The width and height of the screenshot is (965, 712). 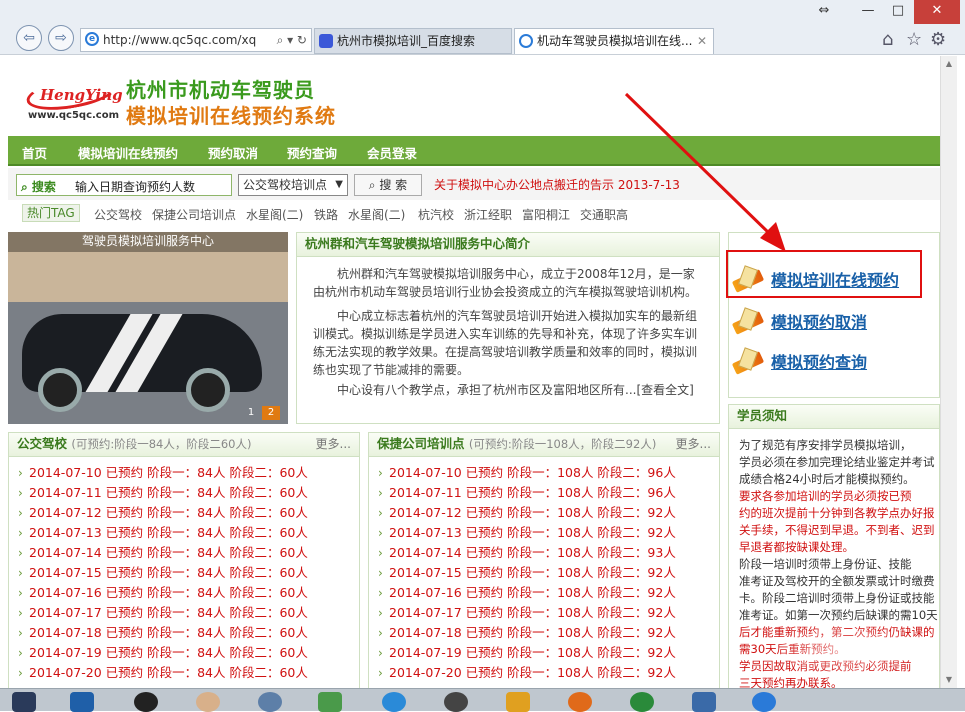 I want to click on schedule-row: 2014-07-10 已预约 阶段一：84人 阶段二：60人, so click(x=184, y=473).